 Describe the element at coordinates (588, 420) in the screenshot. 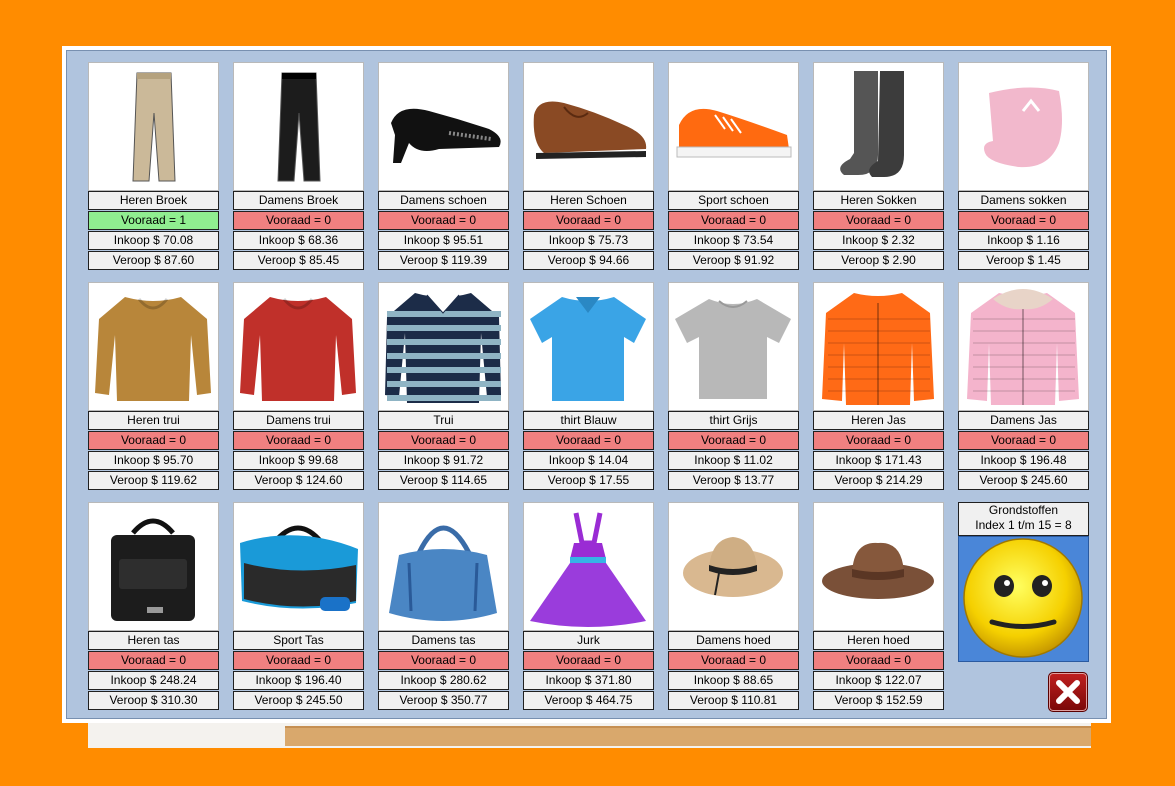

I see `product-name: thirt Blauw` at that location.